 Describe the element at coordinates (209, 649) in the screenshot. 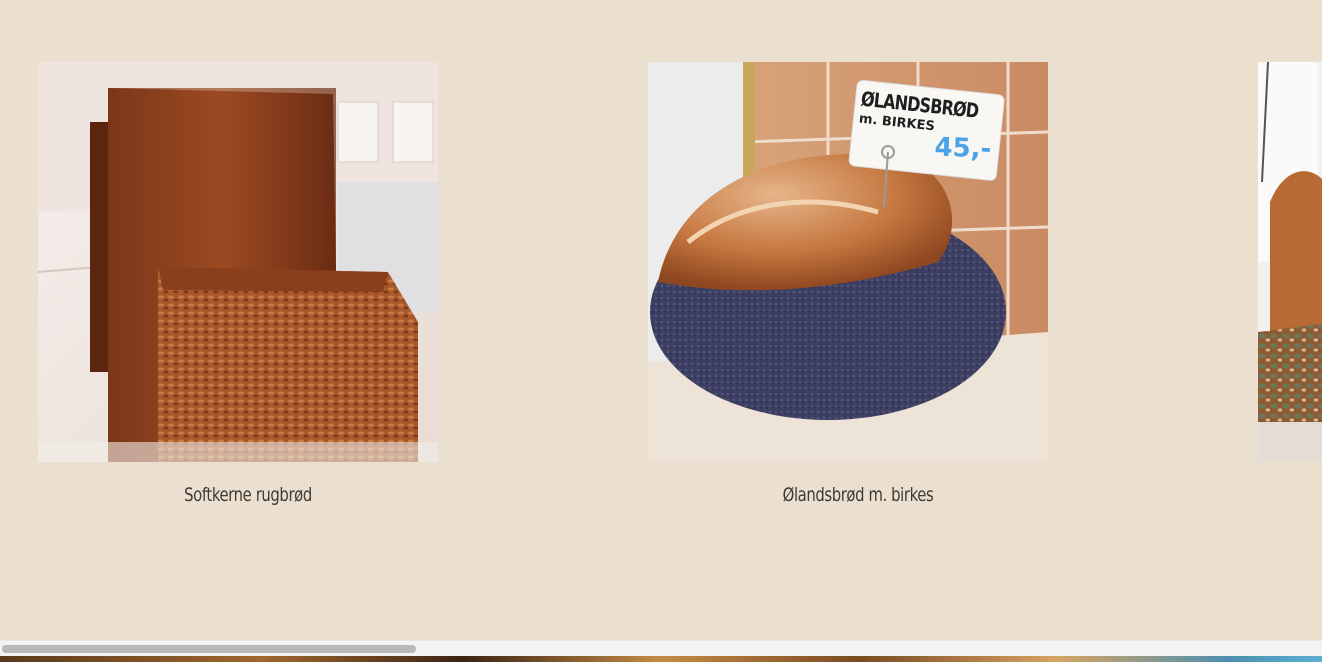

I see `scrollbar-thumb` at that location.